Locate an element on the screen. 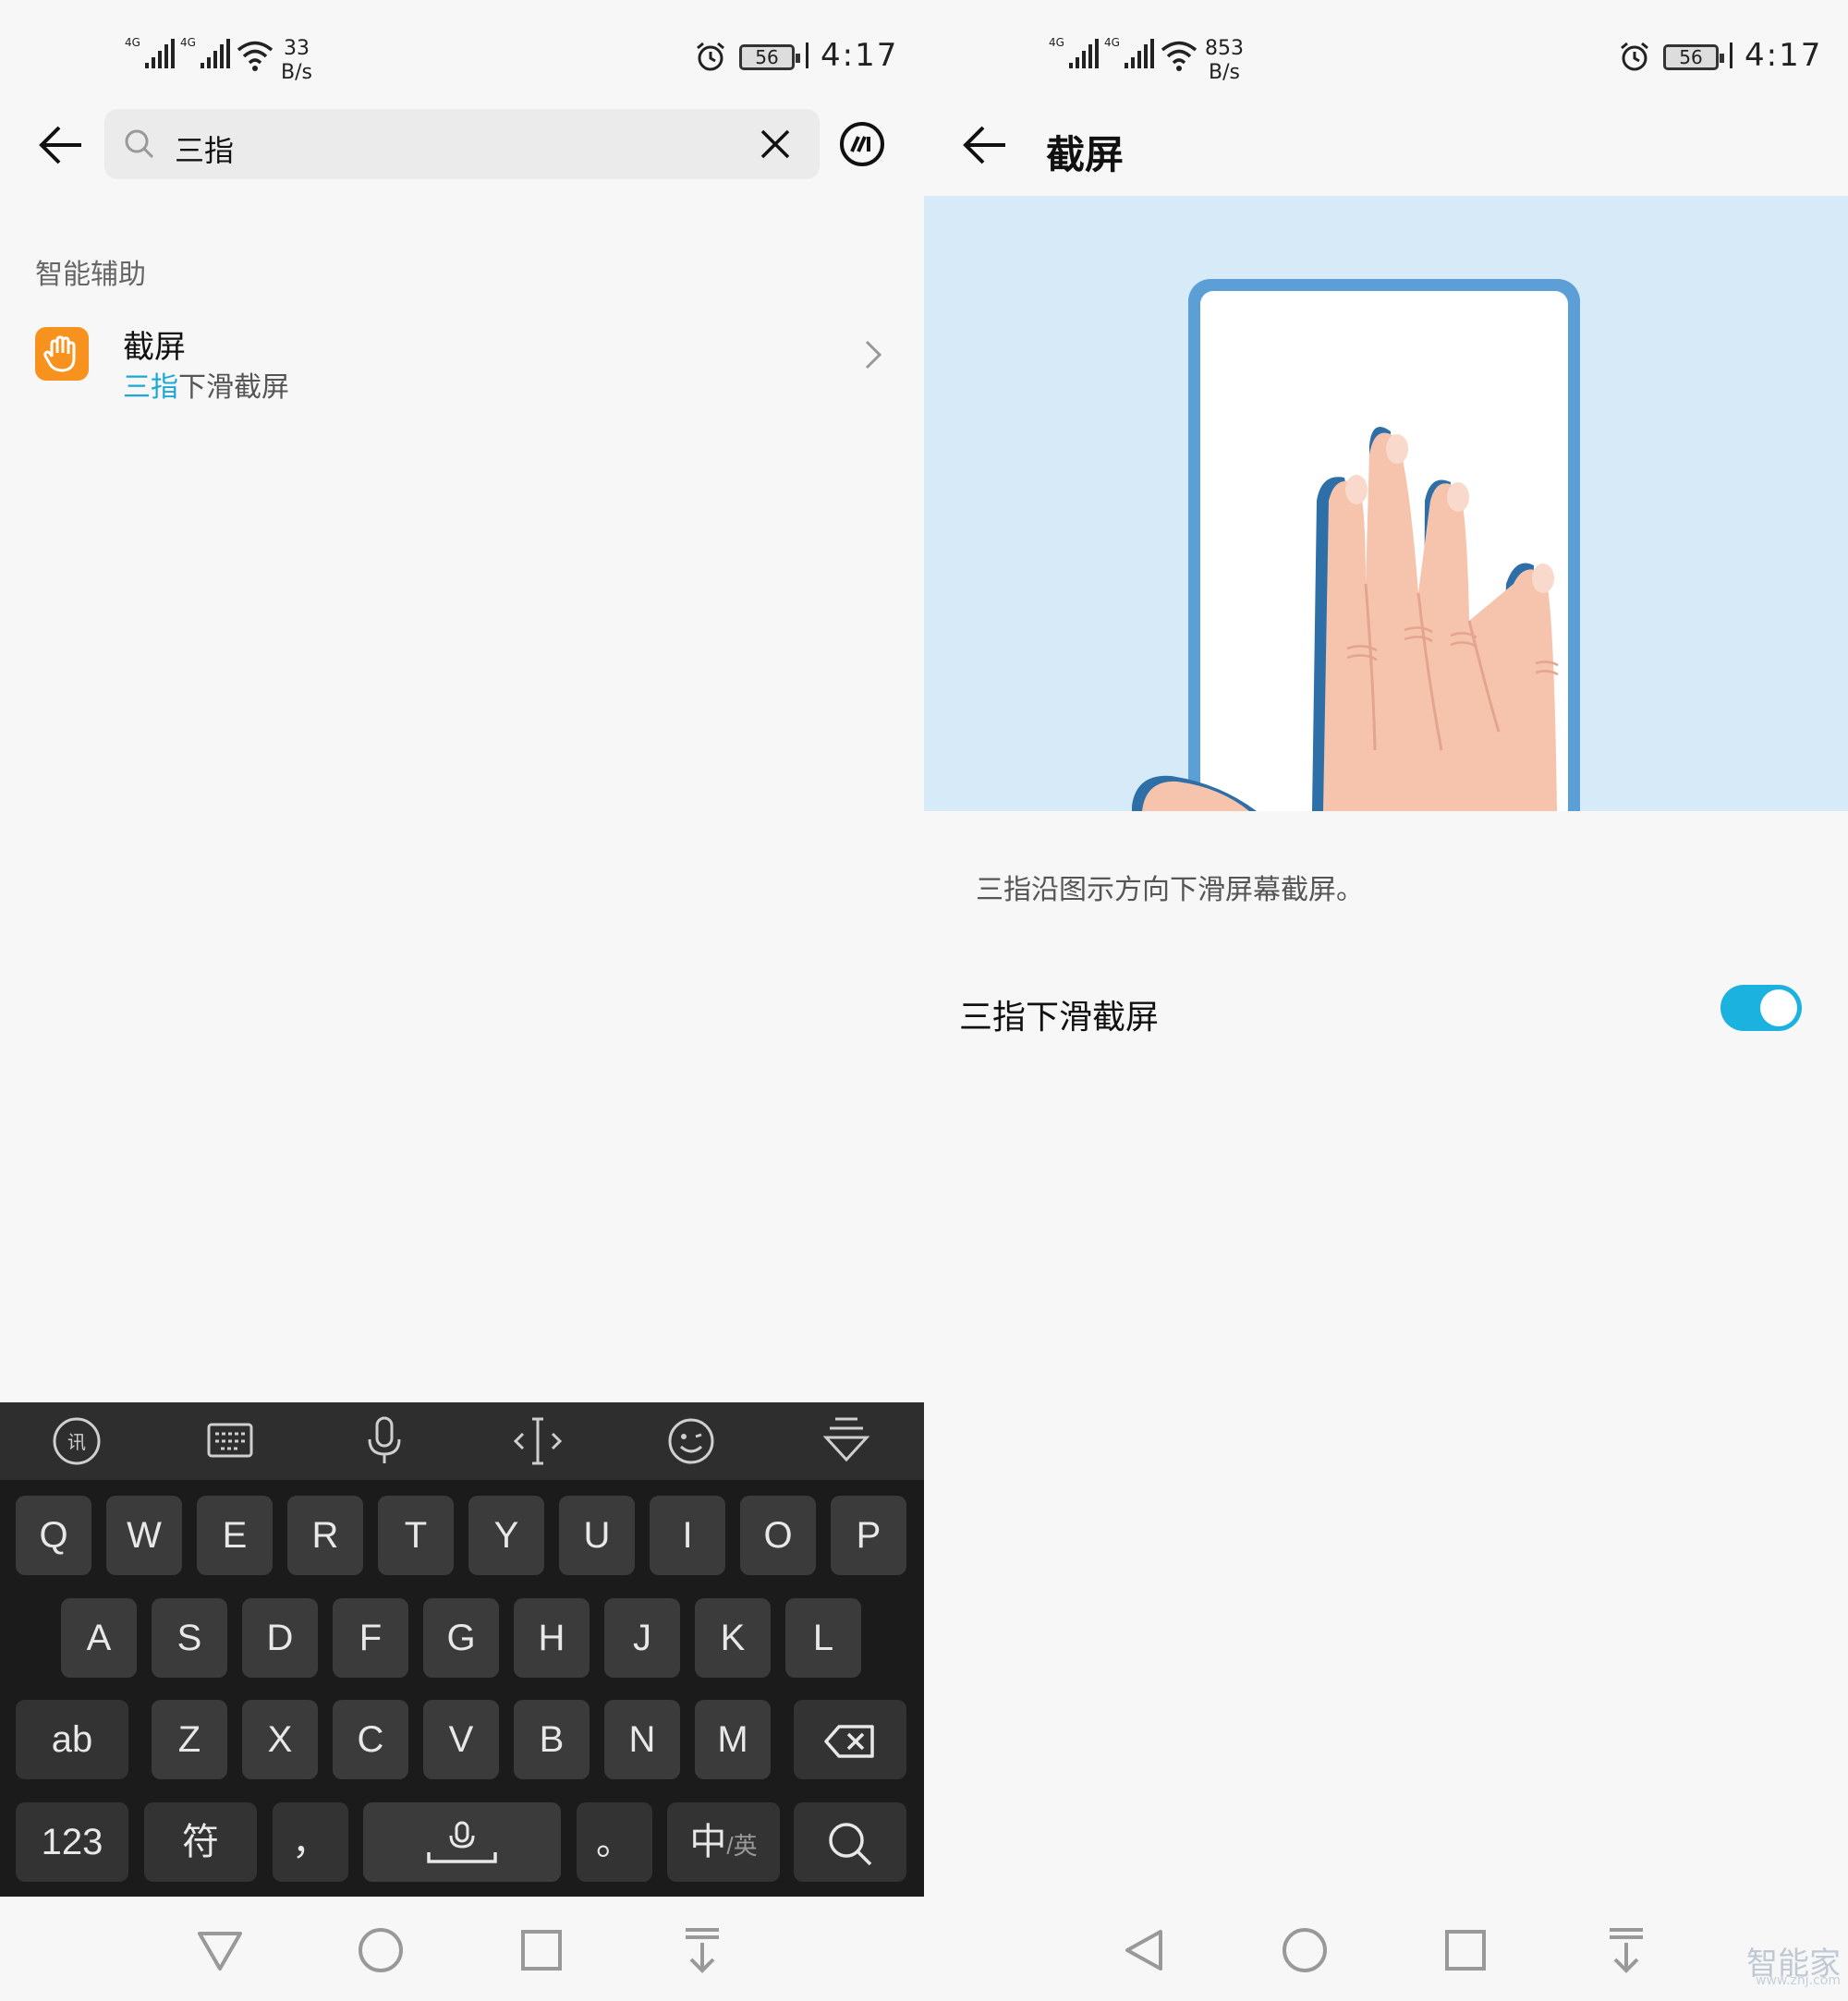 The image size is (1848, 2001). backspace-key is located at coordinates (850, 1739).